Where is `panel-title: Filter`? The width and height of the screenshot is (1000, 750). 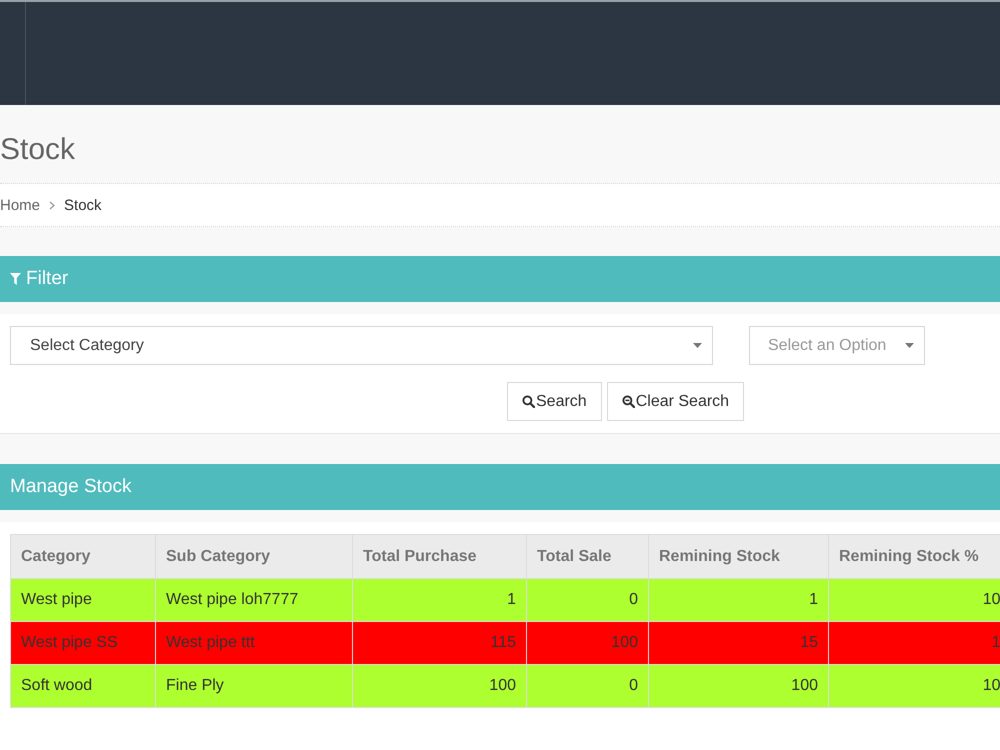 panel-title: Filter is located at coordinates (47, 279).